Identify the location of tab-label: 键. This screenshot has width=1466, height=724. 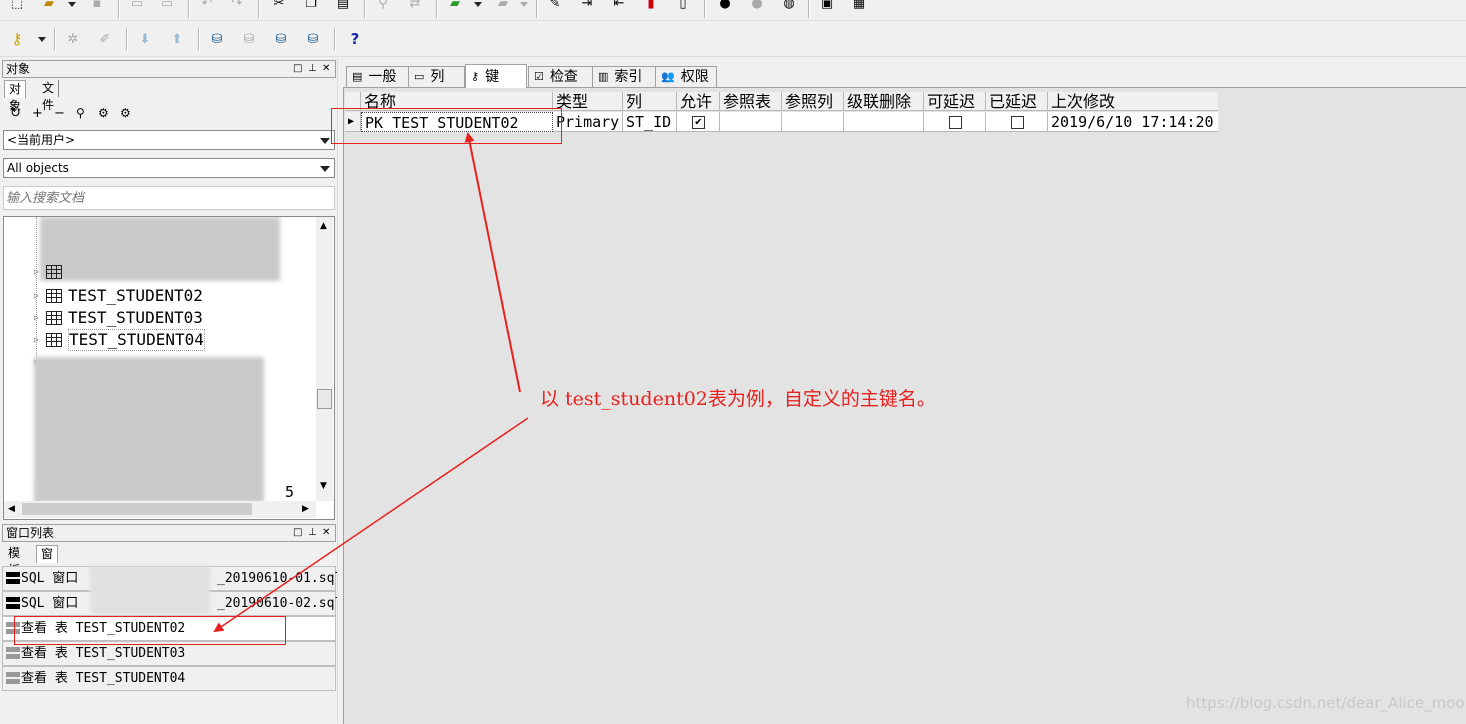
(492, 76).